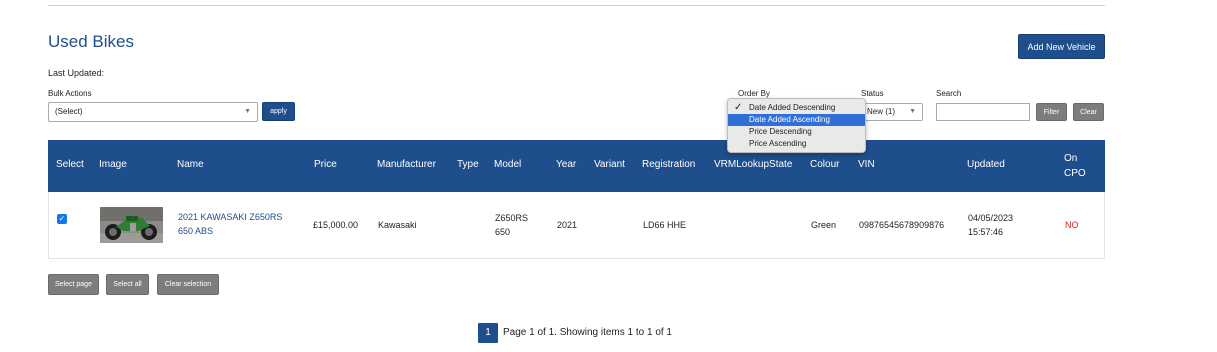  What do you see at coordinates (336, 225) in the screenshot?
I see `vehicle-price: £15,000.00` at bounding box center [336, 225].